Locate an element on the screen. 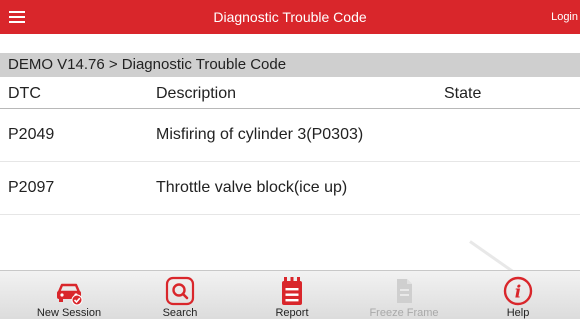  search-button: Search is located at coordinates (180, 295).